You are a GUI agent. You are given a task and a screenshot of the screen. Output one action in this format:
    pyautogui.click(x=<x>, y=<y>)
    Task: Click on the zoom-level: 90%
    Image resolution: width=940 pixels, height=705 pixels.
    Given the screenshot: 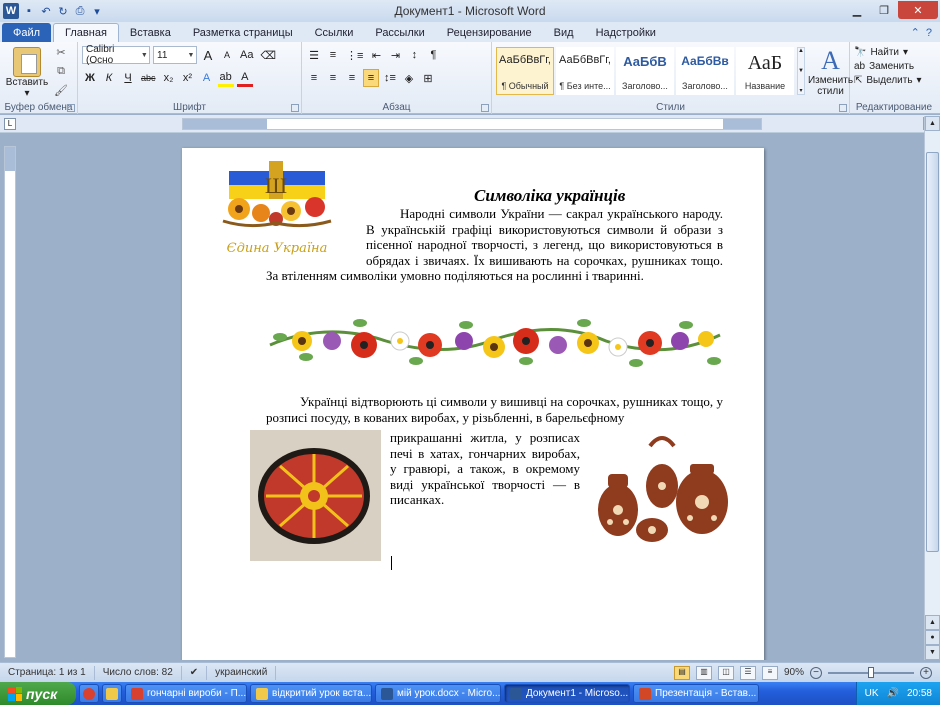 What is the action you would take?
    pyautogui.click(x=794, y=672)
    